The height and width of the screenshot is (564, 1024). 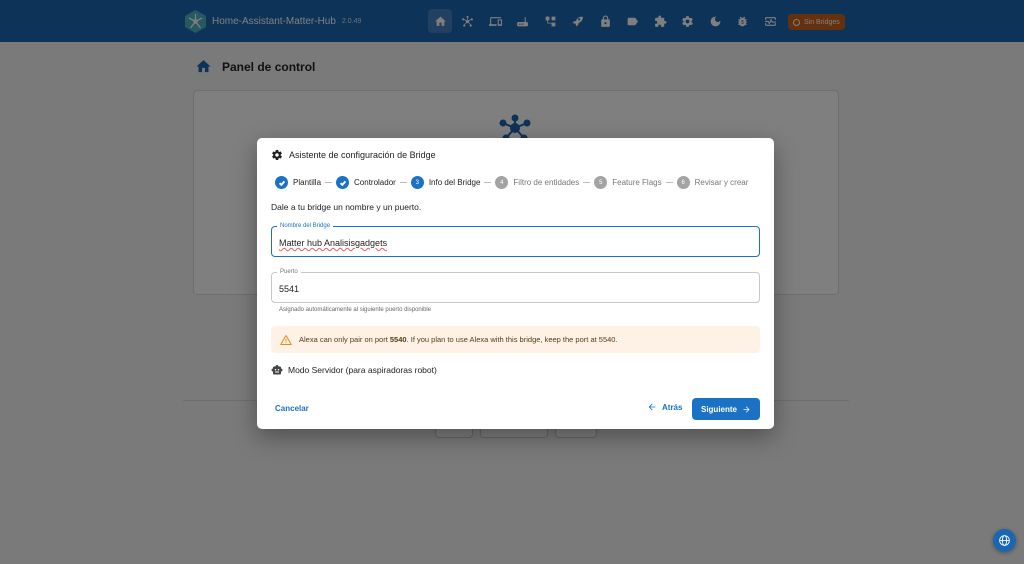 I want to click on arrow-right-icon, so click(x=746, y=409).